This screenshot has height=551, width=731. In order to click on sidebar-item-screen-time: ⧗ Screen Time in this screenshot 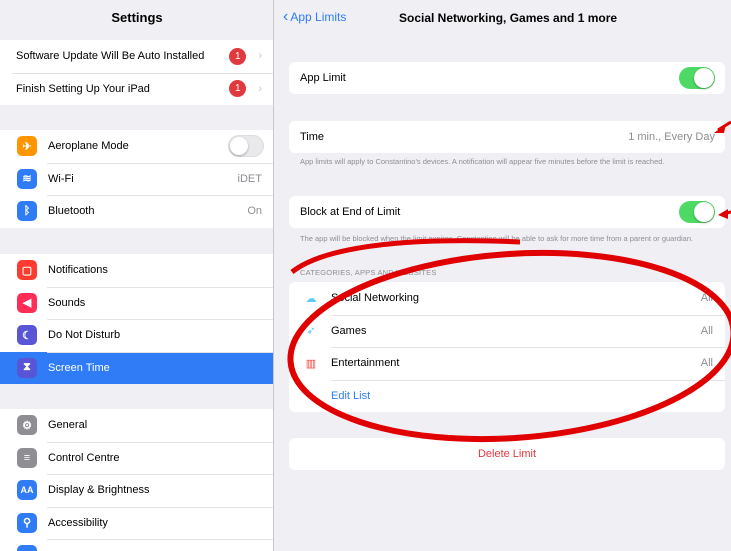, I will do `click(136, 367)`.